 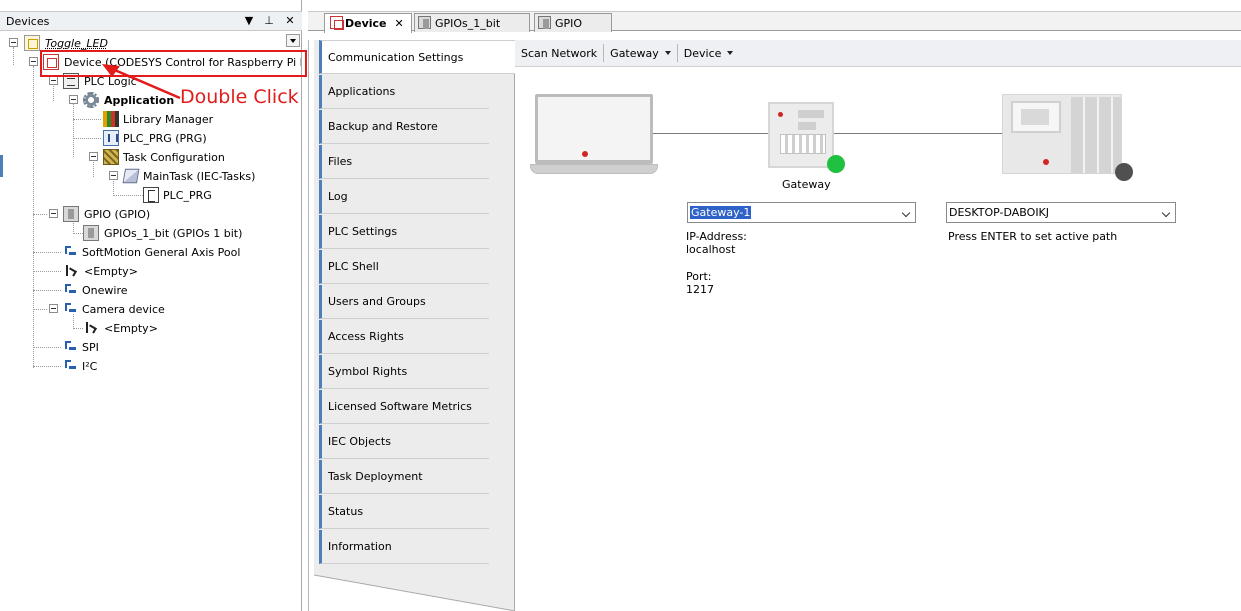 What do you see at coordinates (114, 309) in the screenshot?
I see `tree-item-camera-device: Camera device` at bounding box center [114, 309].